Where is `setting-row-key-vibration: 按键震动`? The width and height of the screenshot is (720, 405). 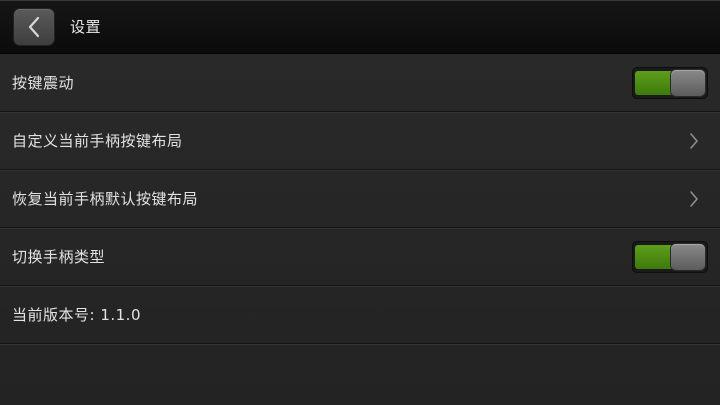
setting-row-key-vibration: 按键震动 is located at coordinates (360, 83).